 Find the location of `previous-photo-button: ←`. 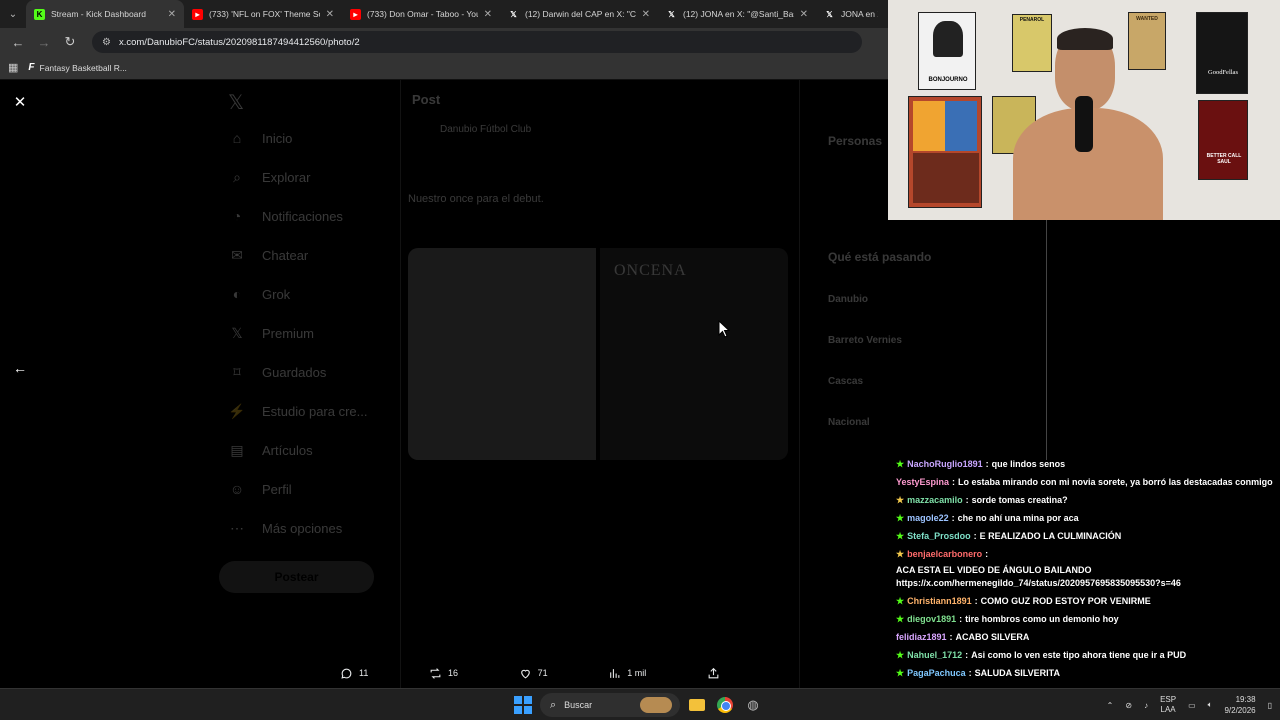

previous-photo-button: ← is located at coordinates (20, 368).